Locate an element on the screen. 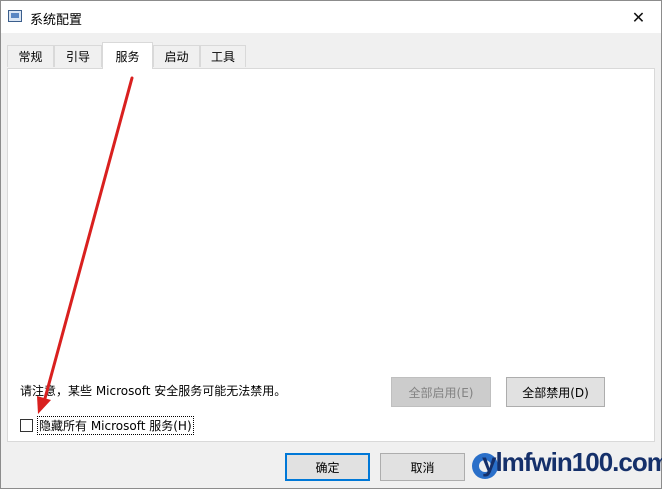 Image resolution: width=662 pixels, height=489 pixels. tab-general: 常规 is located at coordinates (30, 56).